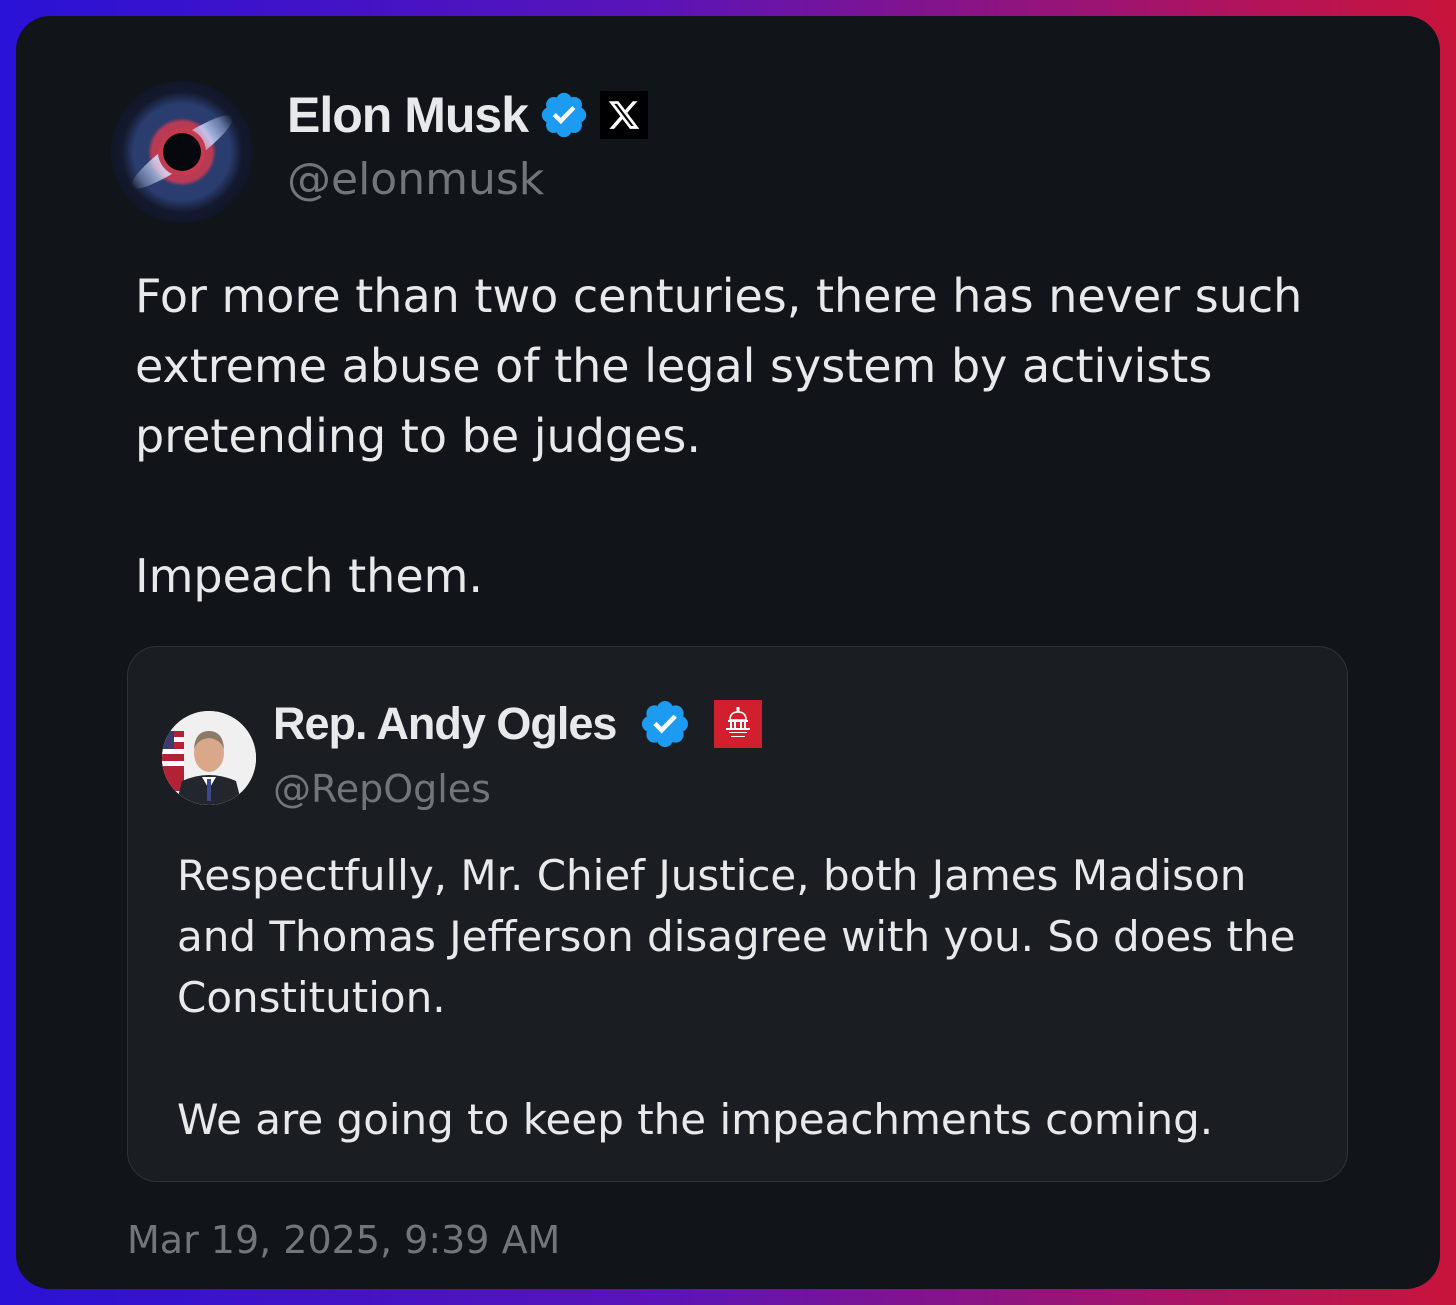 The image size is (1456, 1305). I want to click on author-name-row: Elon Musk, so click(468, 115).